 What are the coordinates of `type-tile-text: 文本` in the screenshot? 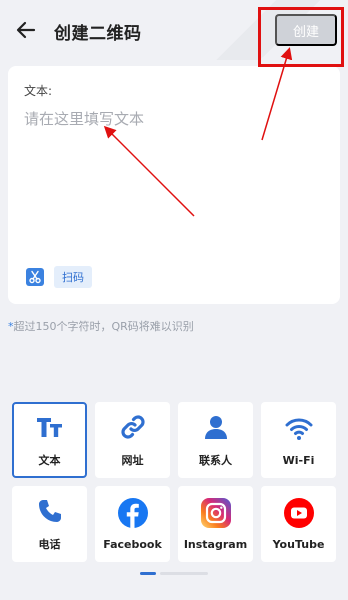 It's located at (49, 440).